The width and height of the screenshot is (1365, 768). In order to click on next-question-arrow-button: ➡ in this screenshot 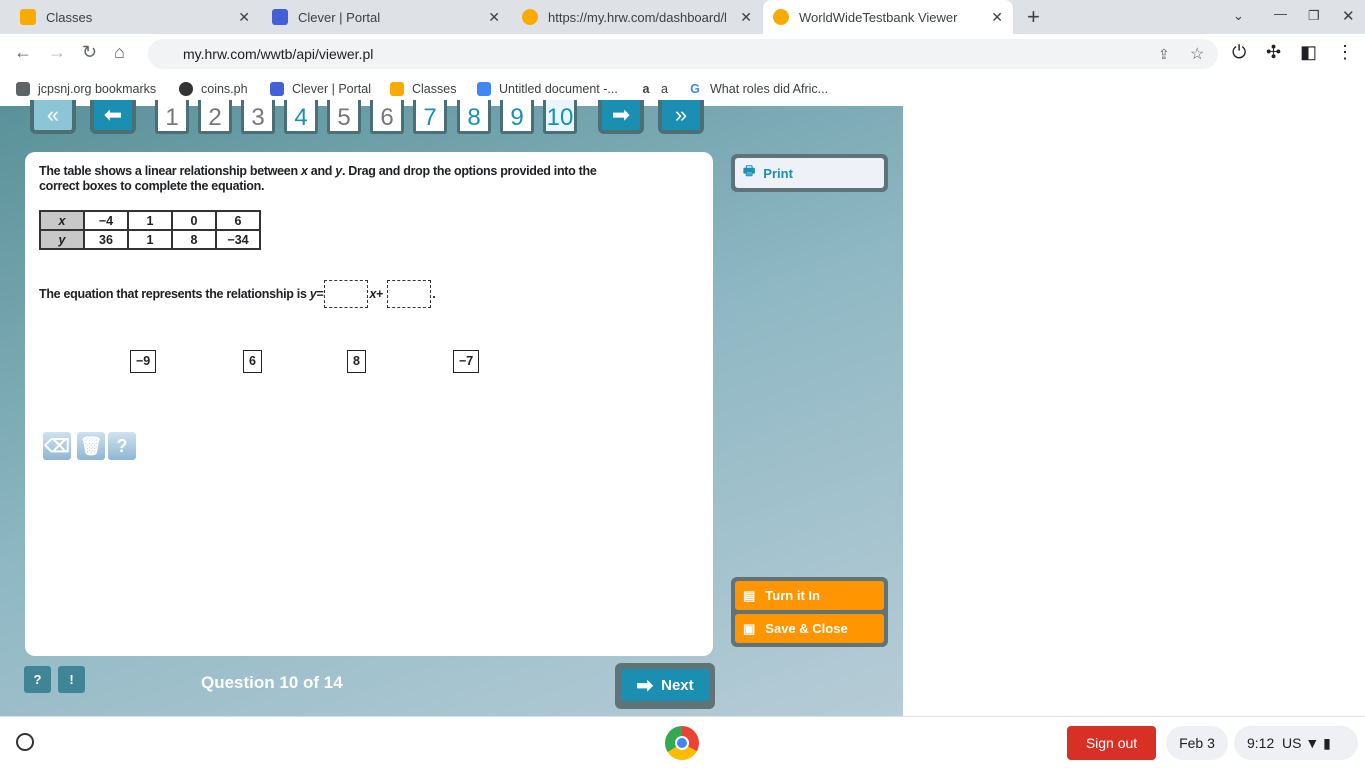, I will do `click(621, 117)`.